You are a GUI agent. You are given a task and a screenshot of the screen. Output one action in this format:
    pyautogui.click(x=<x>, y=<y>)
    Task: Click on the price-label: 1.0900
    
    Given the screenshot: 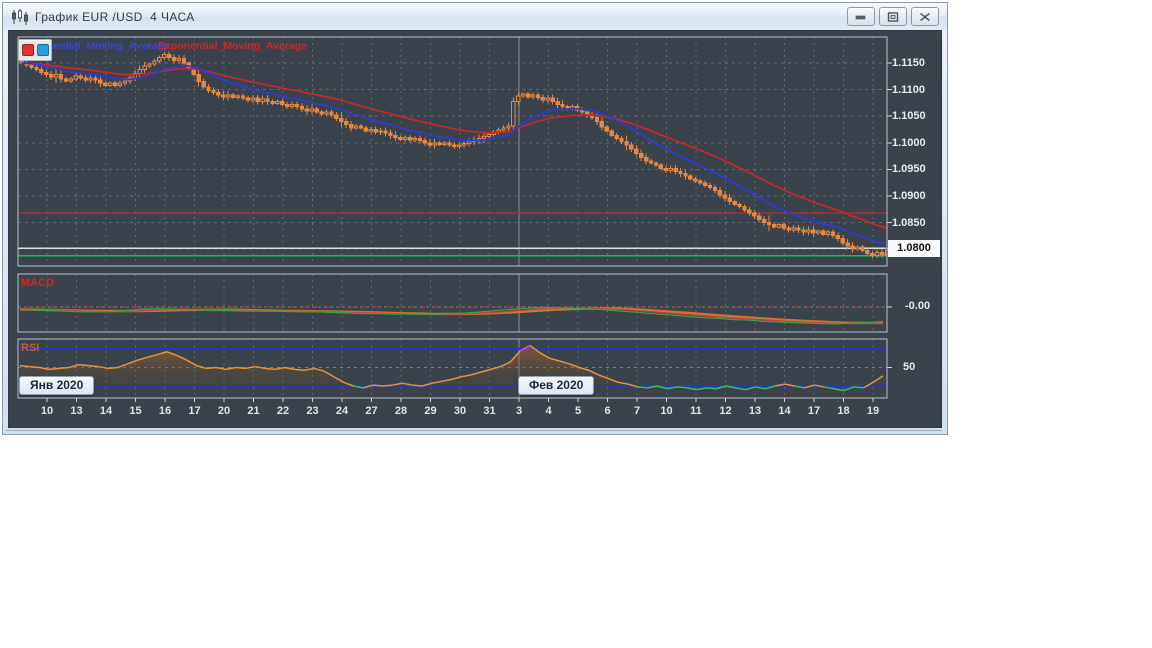 What is the action you would take?
    pyautogui.click(x=909, y=196)
    